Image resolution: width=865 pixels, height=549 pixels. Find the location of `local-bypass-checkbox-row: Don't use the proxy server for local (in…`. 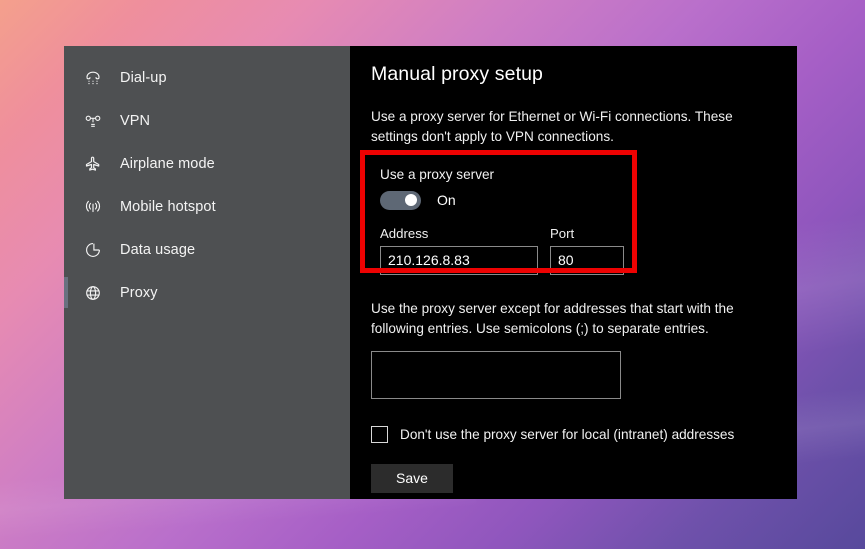

local-bypass-checkbox-row: Don't use the proxy server for local (in… is located at coordinates (571, 434).